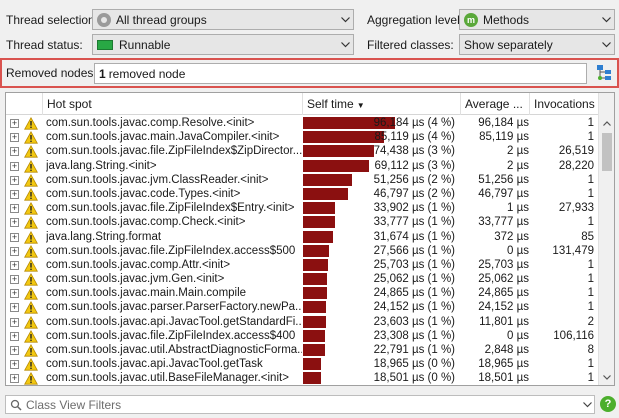 The image size is (619, 418). What do you see at coordinates (608, 404) in the screenshot?
I see `help-icon: ?` at bounding box center [608, 404].